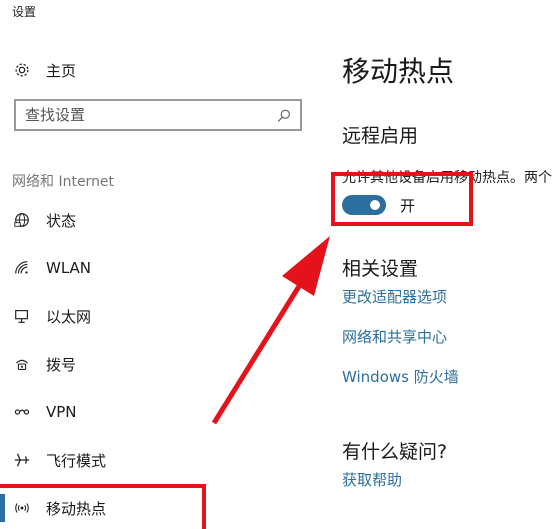 The width and height of the screenshot is (555, 529). I want to click on sidebar-item-ethernet: 以太网, so click(160, 316).